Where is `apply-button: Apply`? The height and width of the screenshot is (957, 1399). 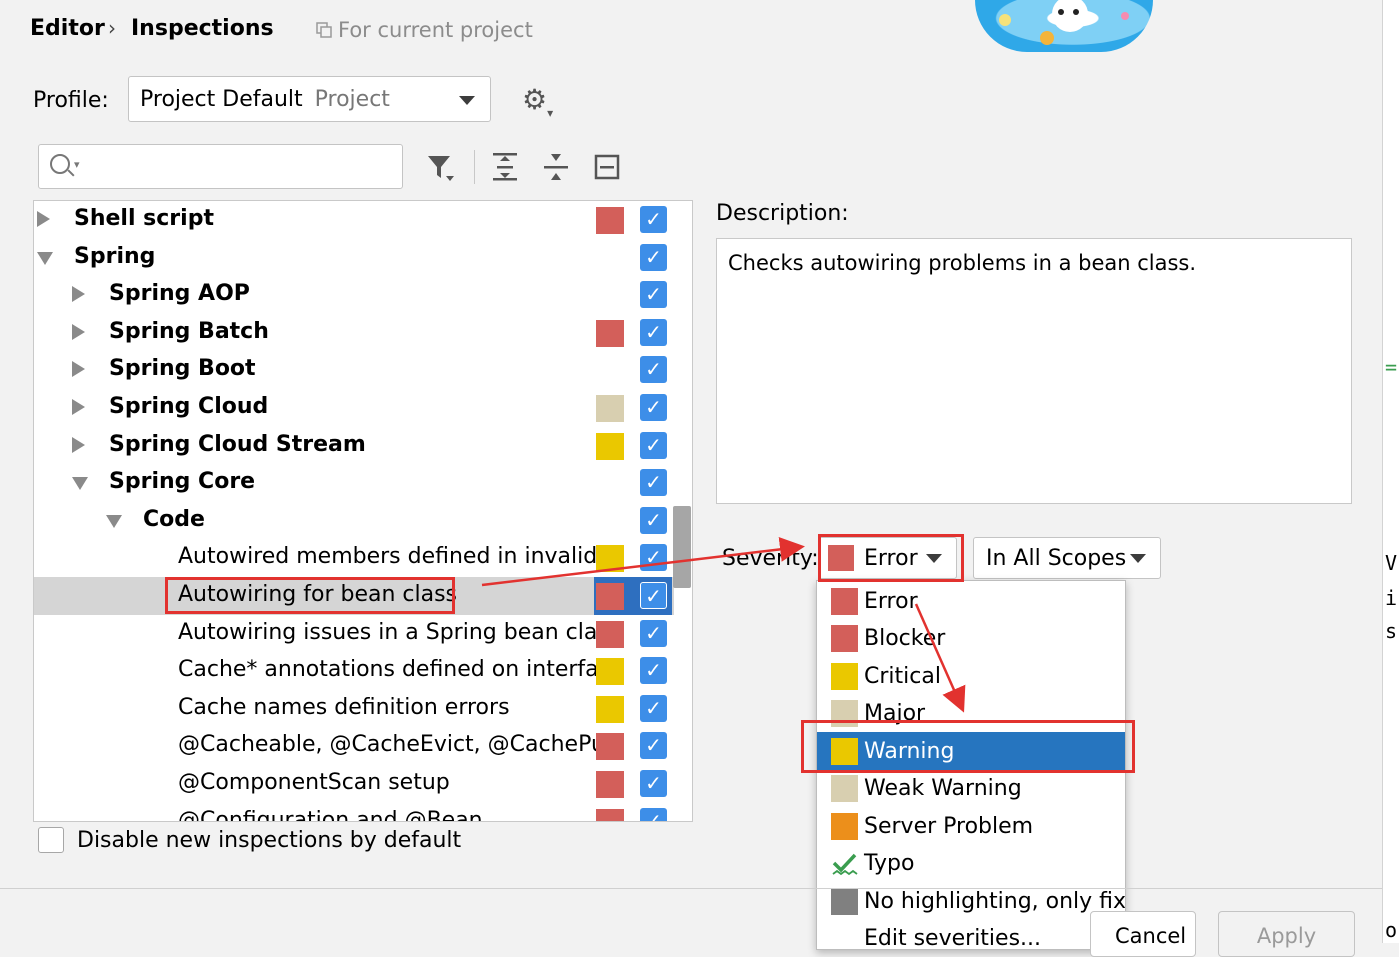 apply-button: Apply is located at coordinates (1286, 934).